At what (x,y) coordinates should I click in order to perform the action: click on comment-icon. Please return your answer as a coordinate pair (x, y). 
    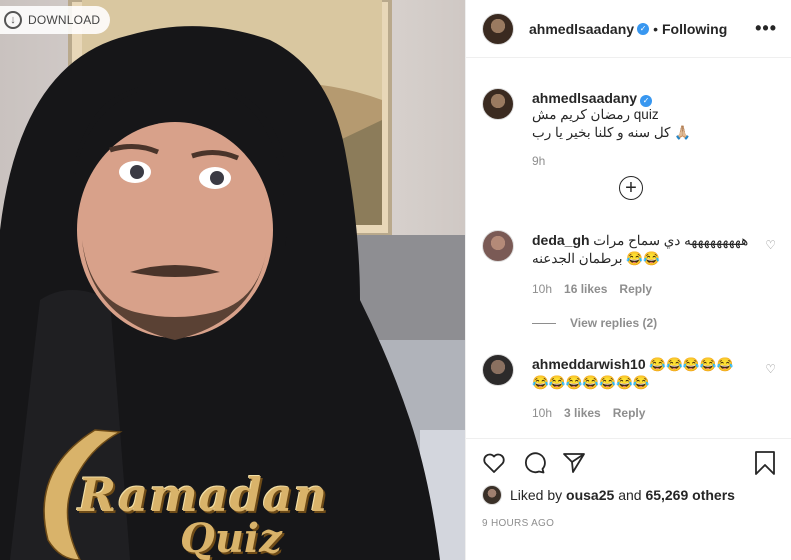
    Looking at the image, I should click on (534, 463).